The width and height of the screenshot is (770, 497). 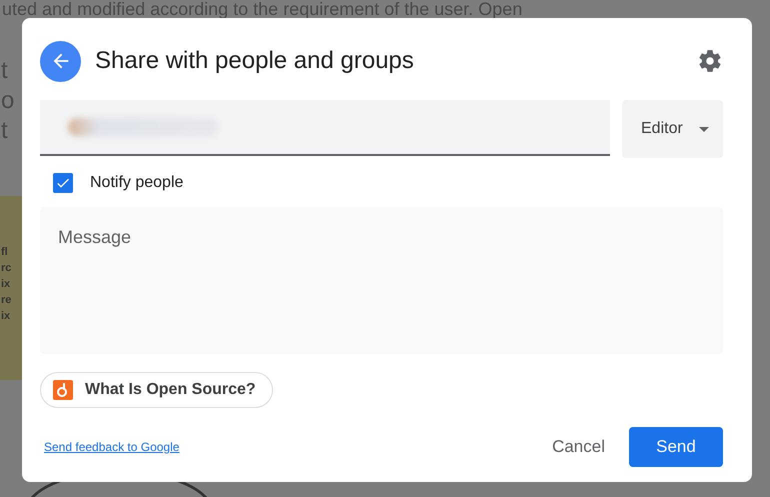 I want to click on settings-icon, so click(x=710, y=61).